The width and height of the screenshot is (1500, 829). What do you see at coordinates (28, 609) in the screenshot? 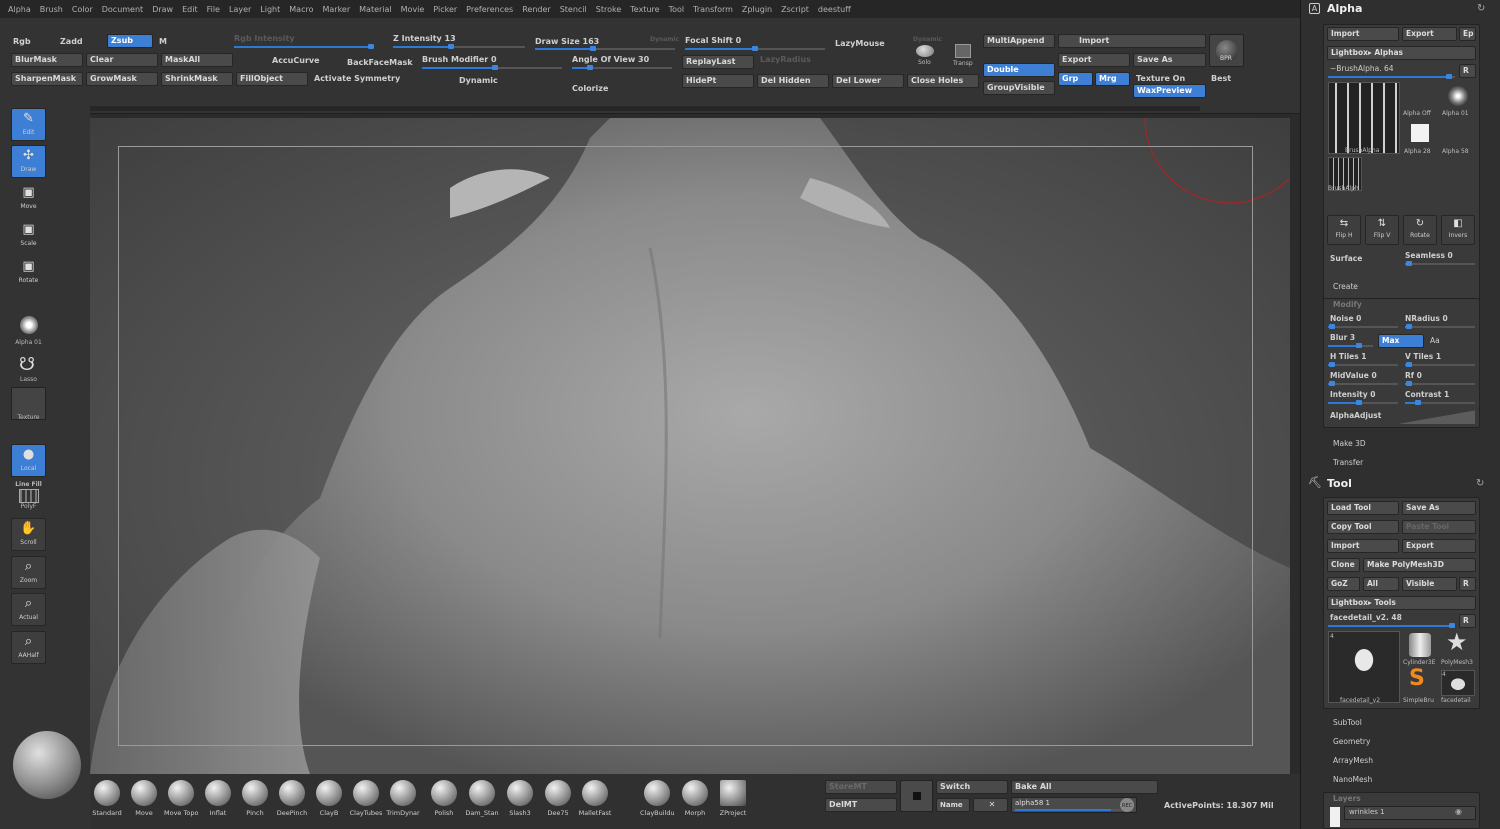
I see `actual-button: ⌕ Actual` at bounding box center [28, 609].